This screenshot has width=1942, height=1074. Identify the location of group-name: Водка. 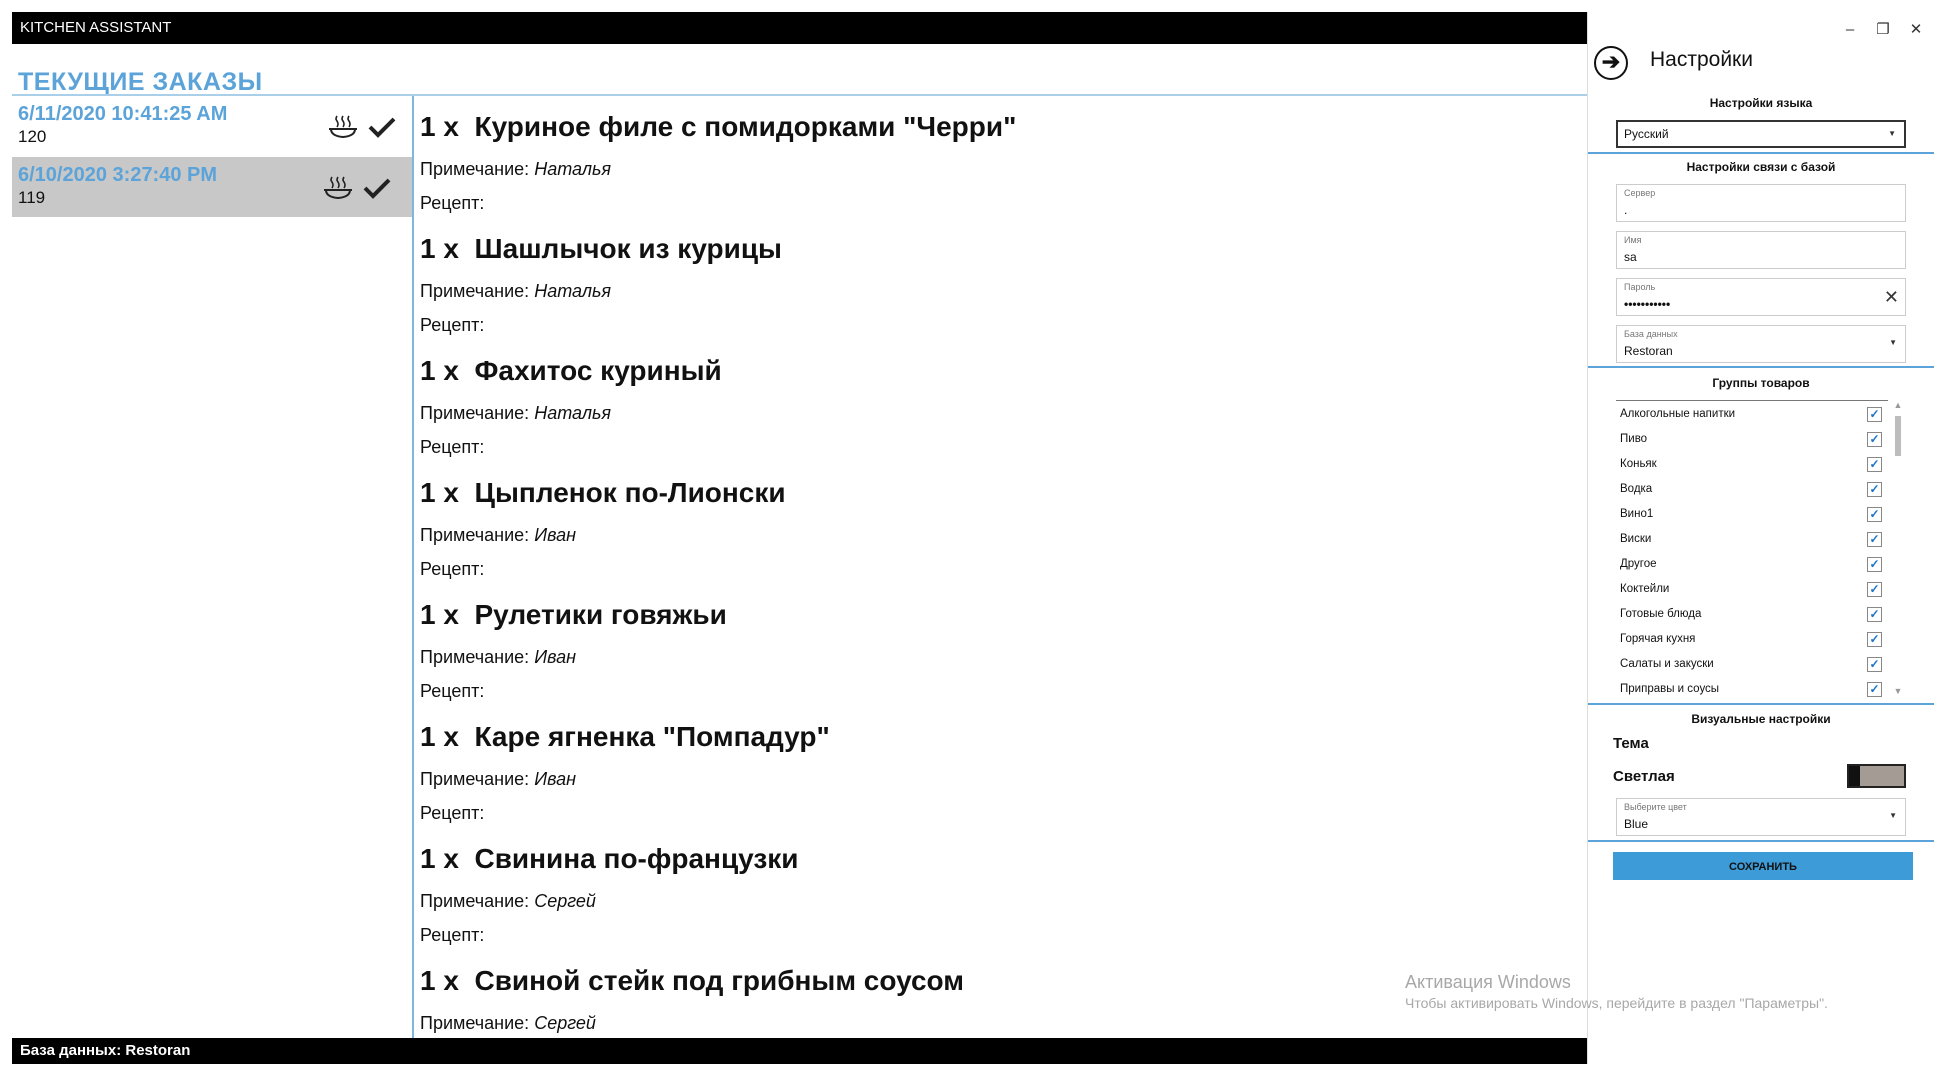
(1636, 489).